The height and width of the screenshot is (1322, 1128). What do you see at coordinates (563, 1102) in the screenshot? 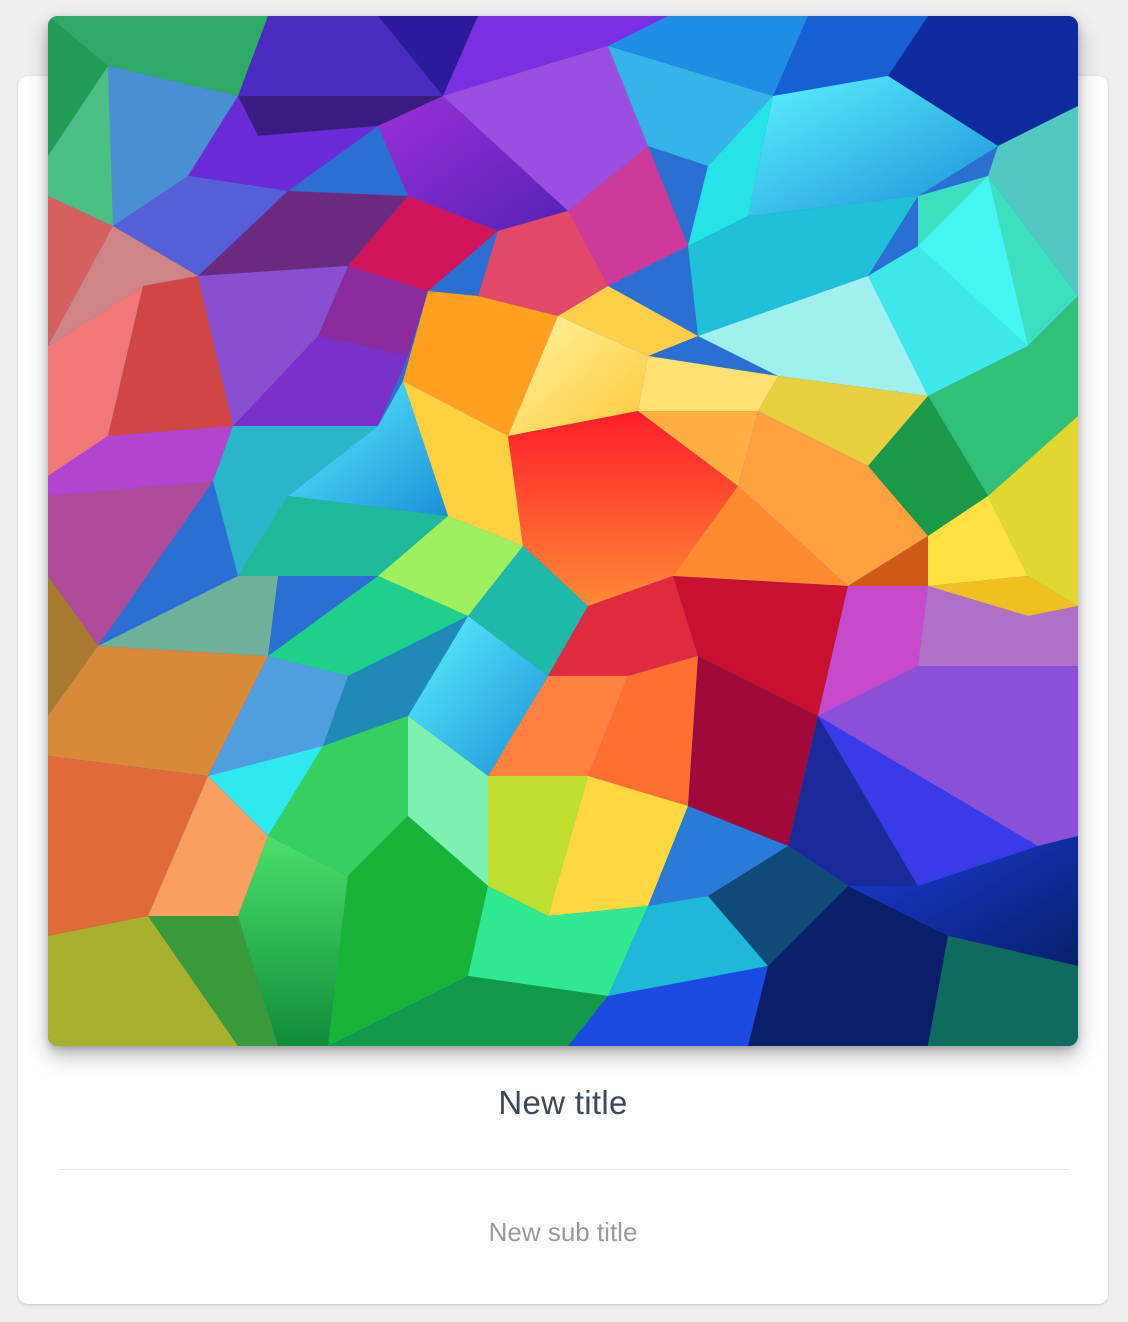
I see `card-title: New title` at bounding box center [563, 1102].